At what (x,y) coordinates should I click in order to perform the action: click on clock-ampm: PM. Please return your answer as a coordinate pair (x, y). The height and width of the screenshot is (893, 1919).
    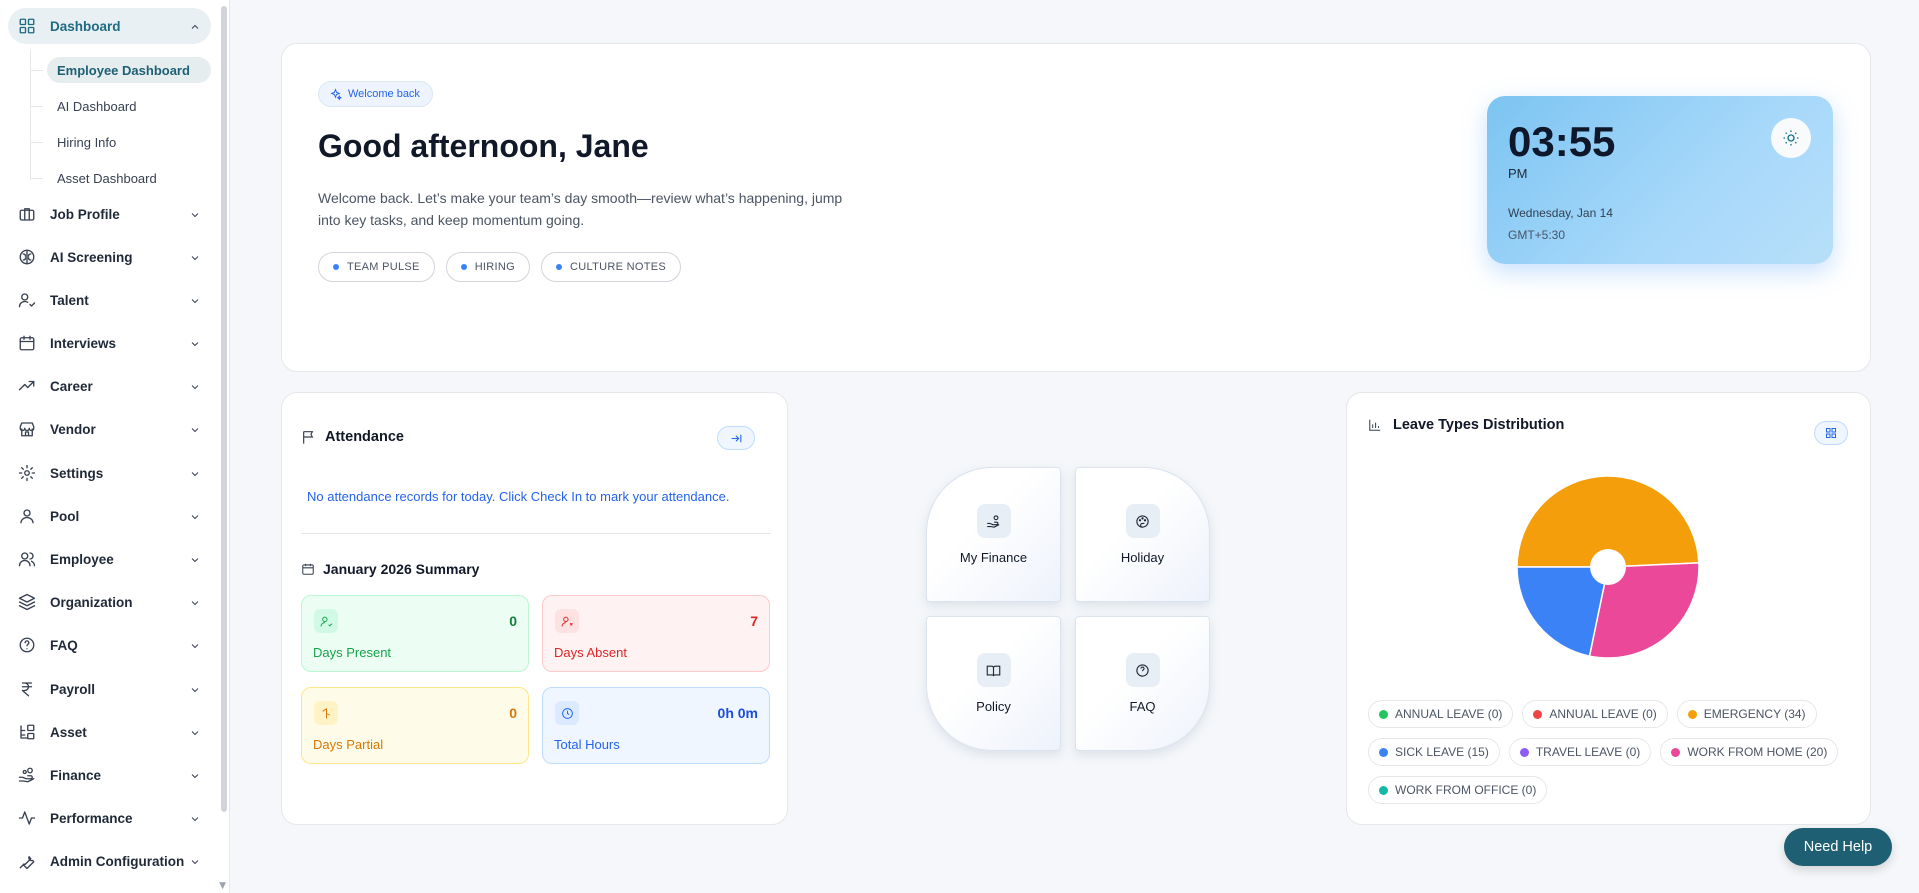
    Looking at the image, I should click on (1518, 173).